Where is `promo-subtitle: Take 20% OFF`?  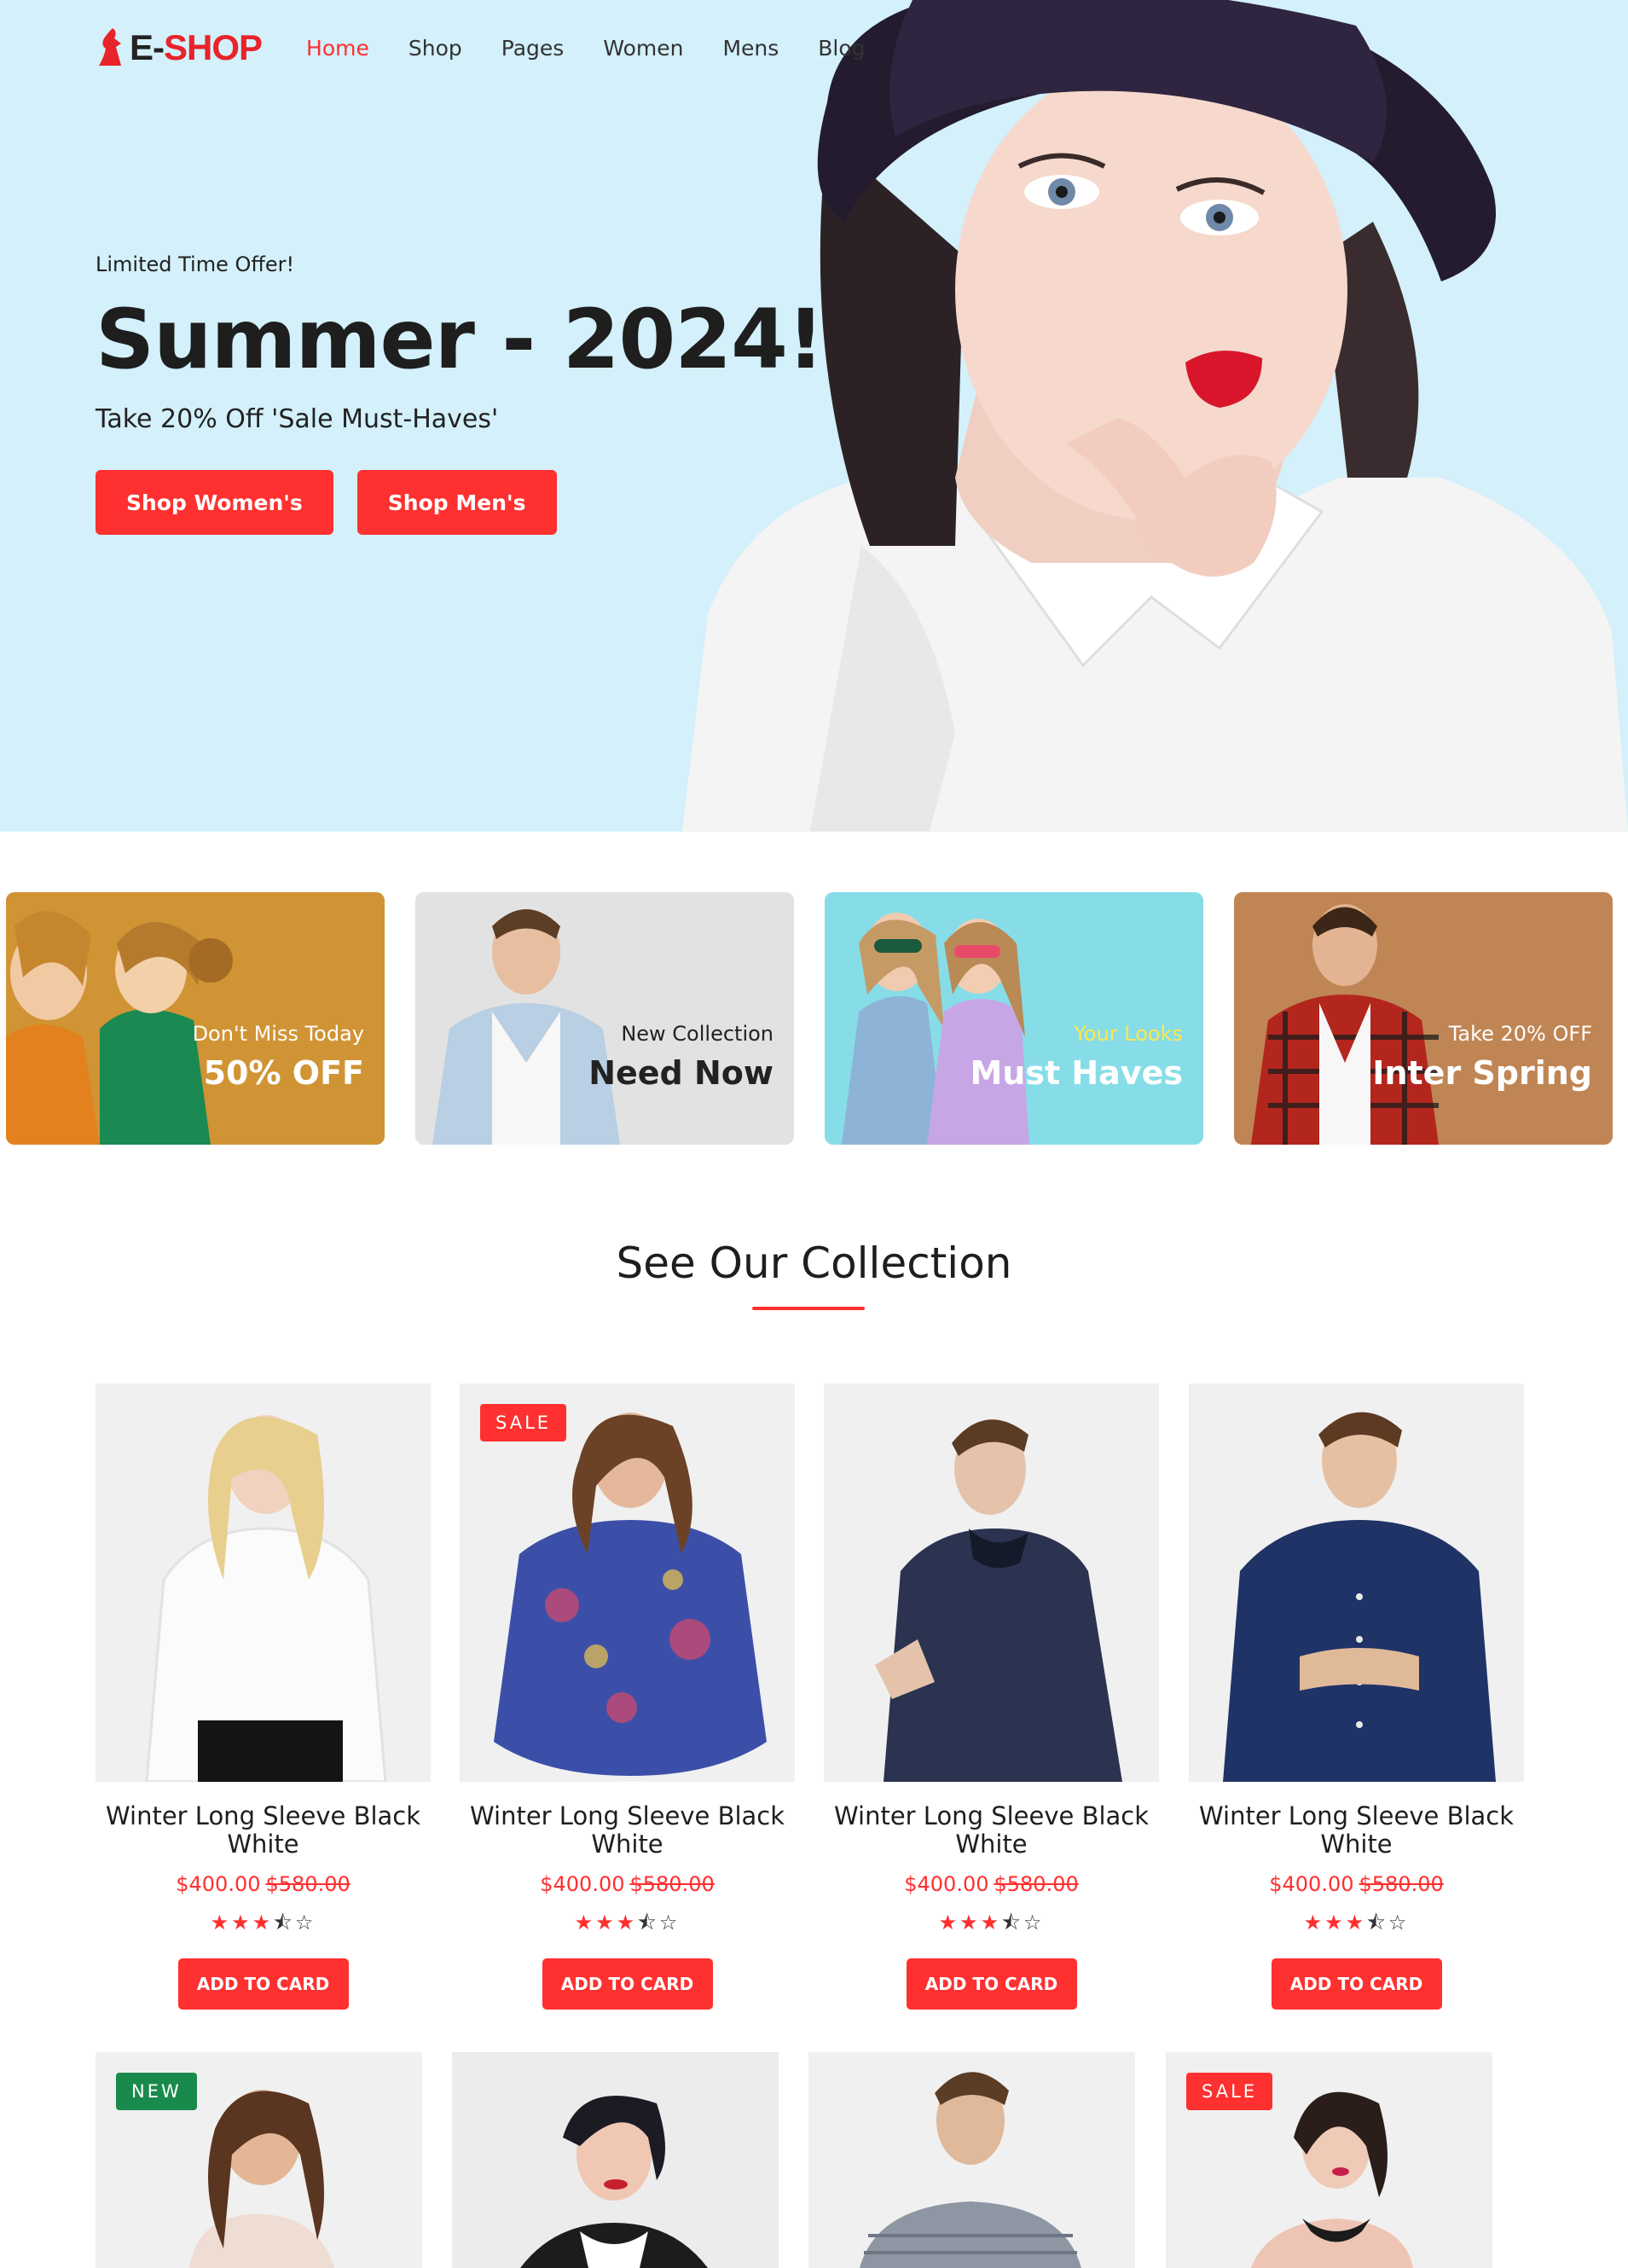
promo-subtitle: Take 20% OFF is located at coordinates (1520, 1034).